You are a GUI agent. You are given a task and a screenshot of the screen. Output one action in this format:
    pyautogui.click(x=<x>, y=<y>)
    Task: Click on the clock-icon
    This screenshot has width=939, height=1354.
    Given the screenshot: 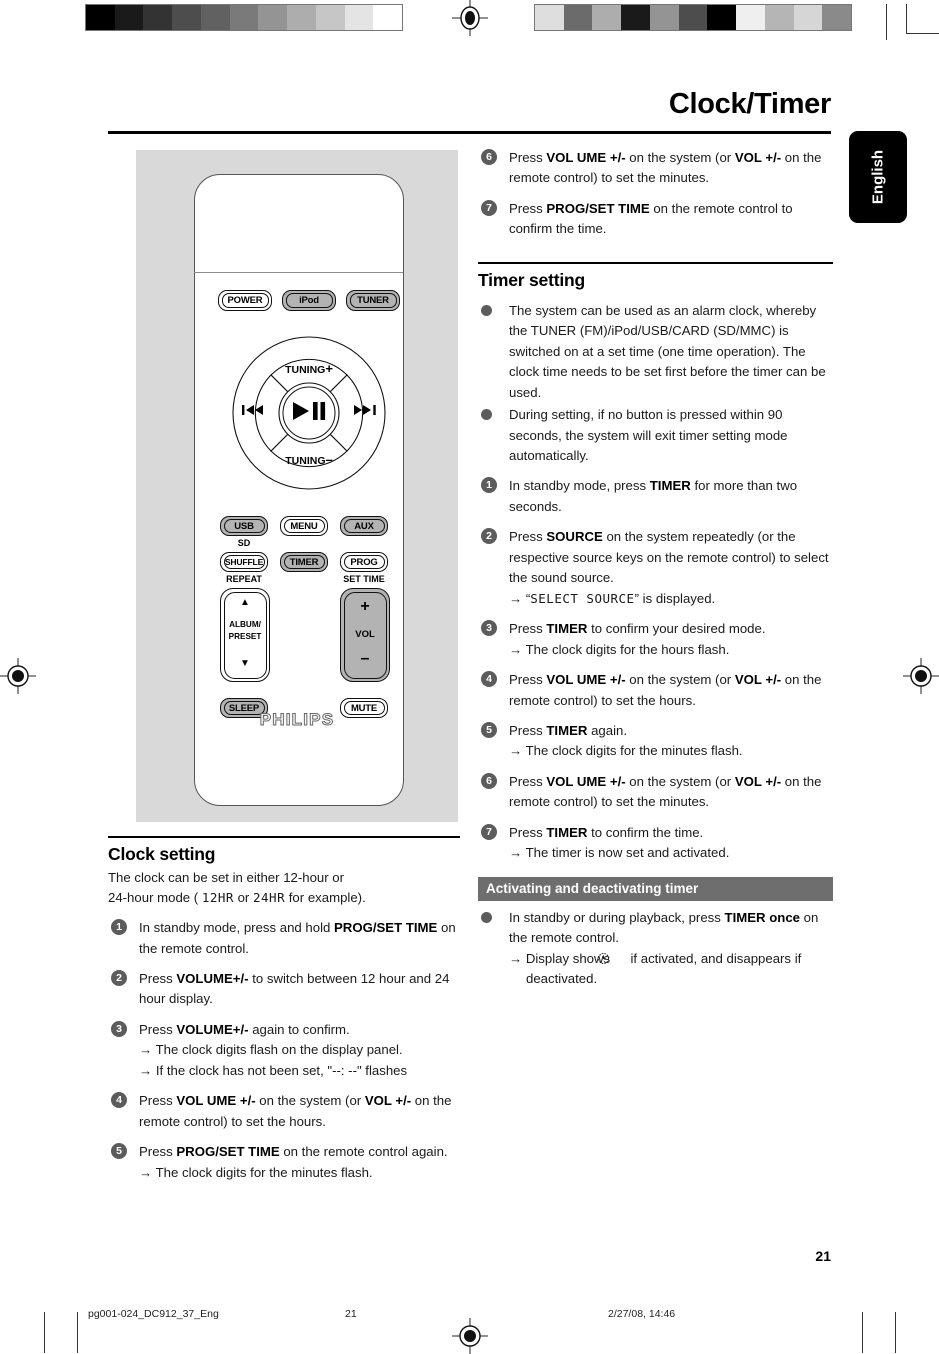 What is the action you would take?
    pyautogui.click(x=612, y=957)
    